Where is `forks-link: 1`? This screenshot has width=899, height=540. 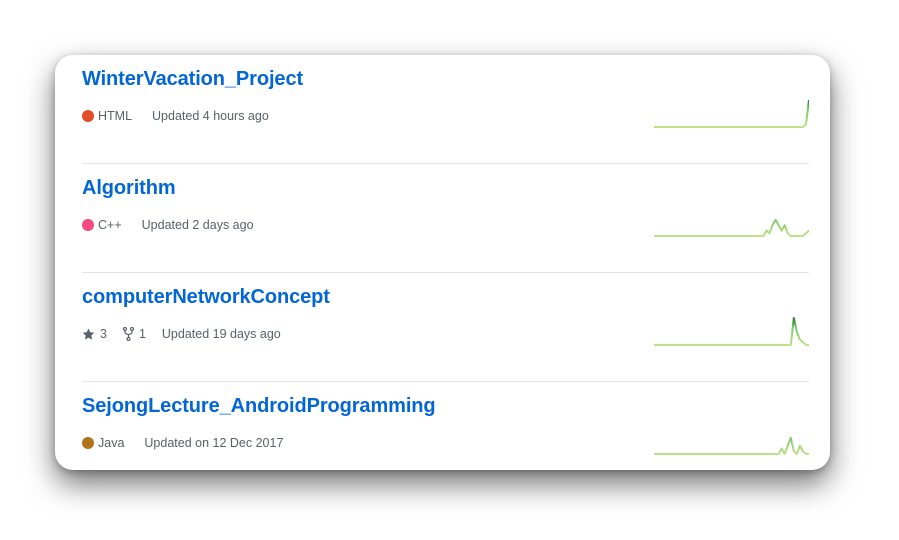 forks-link: 1 is located at coordinates (134, 334).